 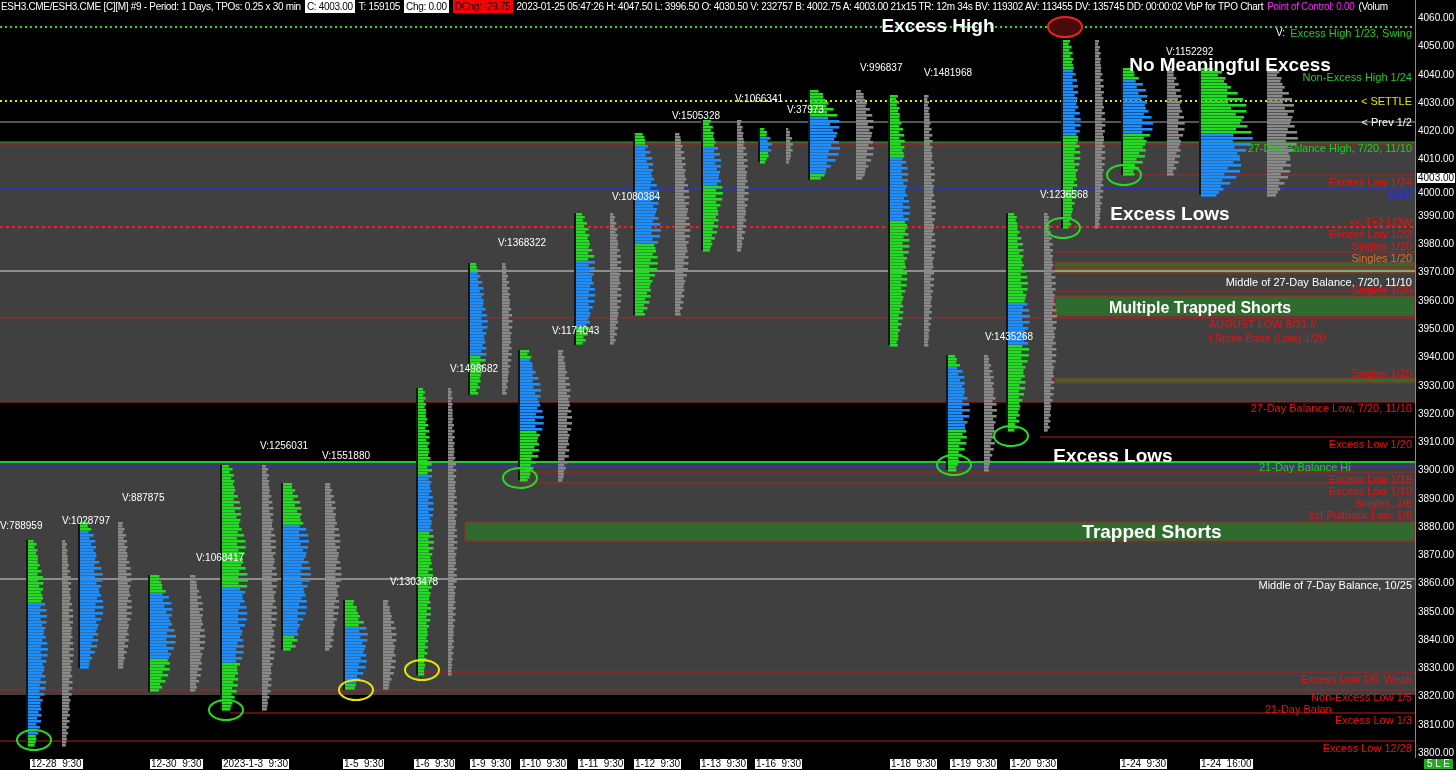 What do you see at coordinates (1113, 455) in the screenshot?
I see `annotation: Excess Lows` at bounding box center [1113, 455].